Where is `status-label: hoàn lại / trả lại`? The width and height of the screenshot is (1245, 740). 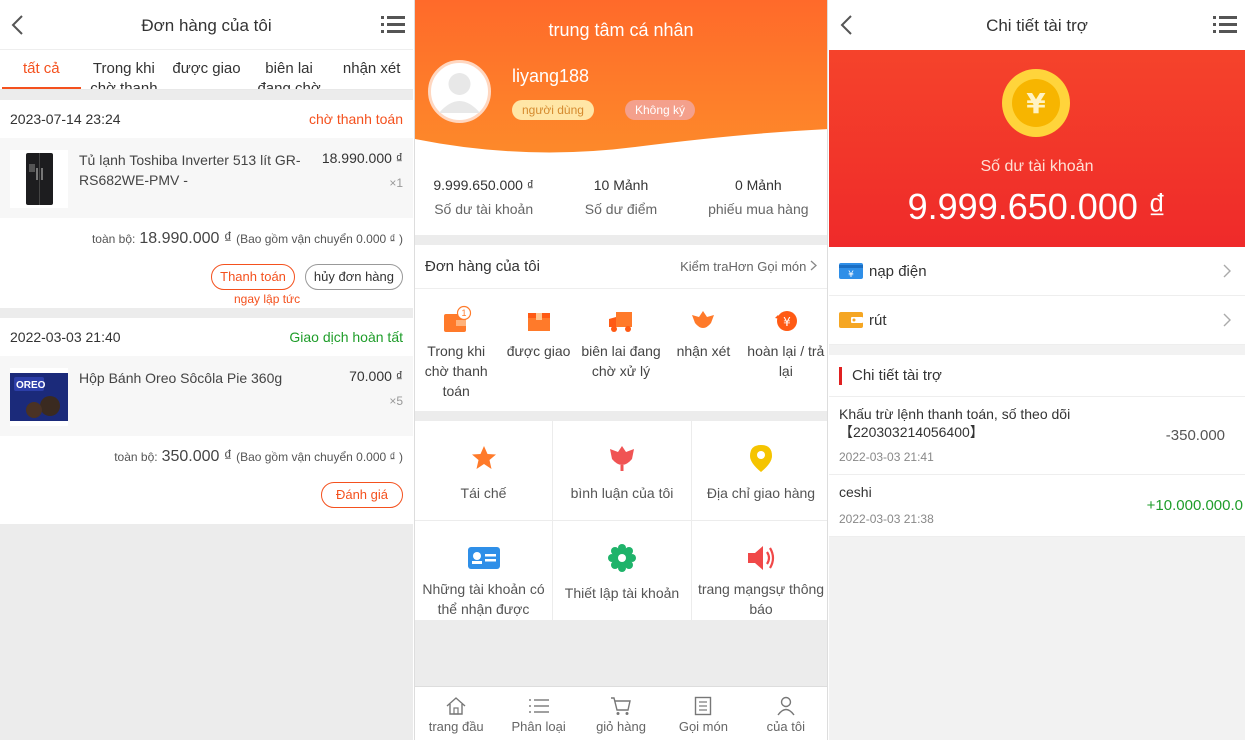
status-label: hoàn lại / trả lại is located at coordinates (786, 361).